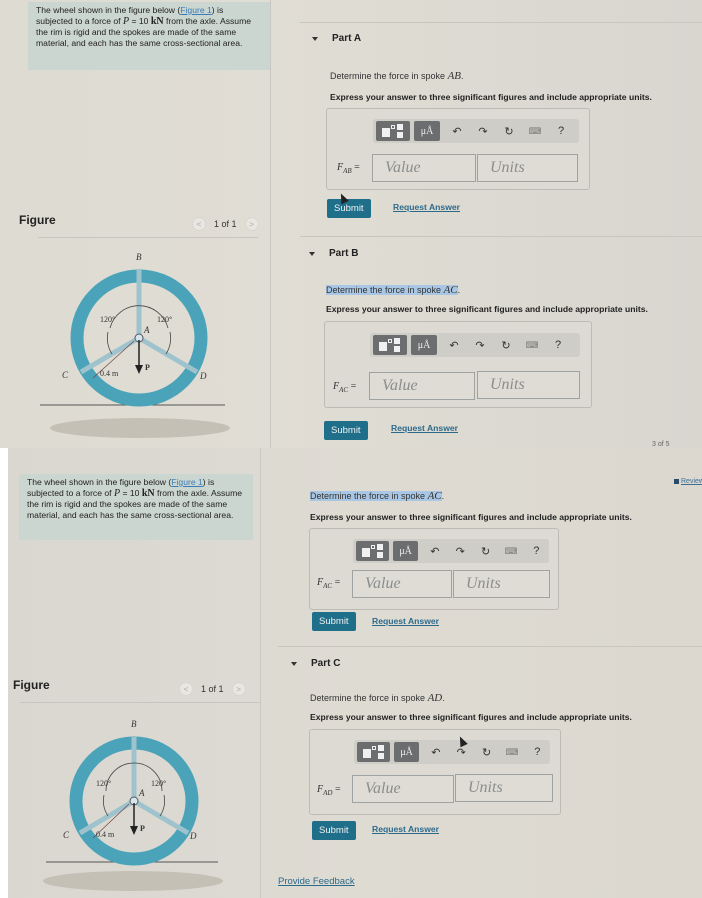 The width and height of the screenshot is (702, 898). What do you see at coordinates (676, 481) in the screenshot?
I see `review-icon` at bounding box center [676, 481].